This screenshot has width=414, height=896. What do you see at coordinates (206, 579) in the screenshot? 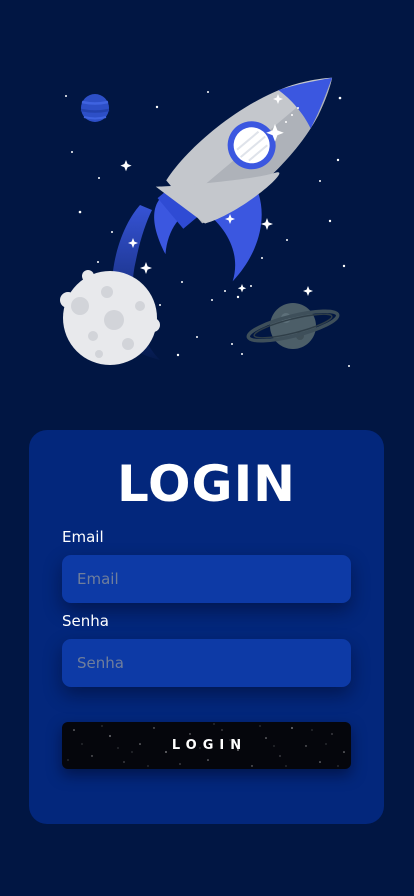
I see `email-input` at bounding box center [206, 579].